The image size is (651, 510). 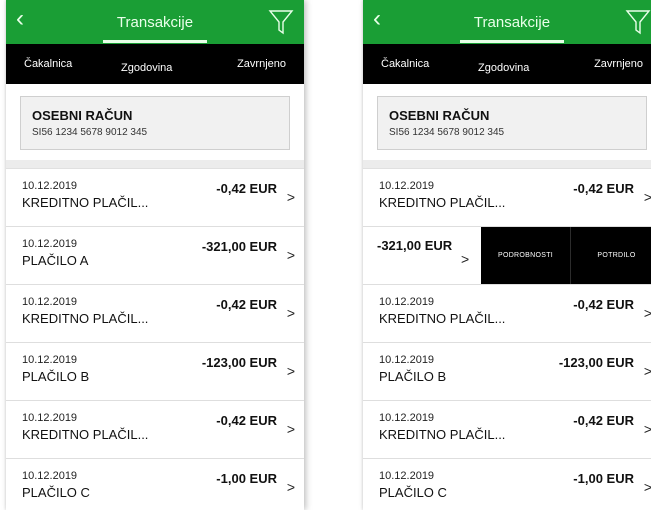 I want to click on transaction-description: PLAČILO A, so click(x=55, y=260).